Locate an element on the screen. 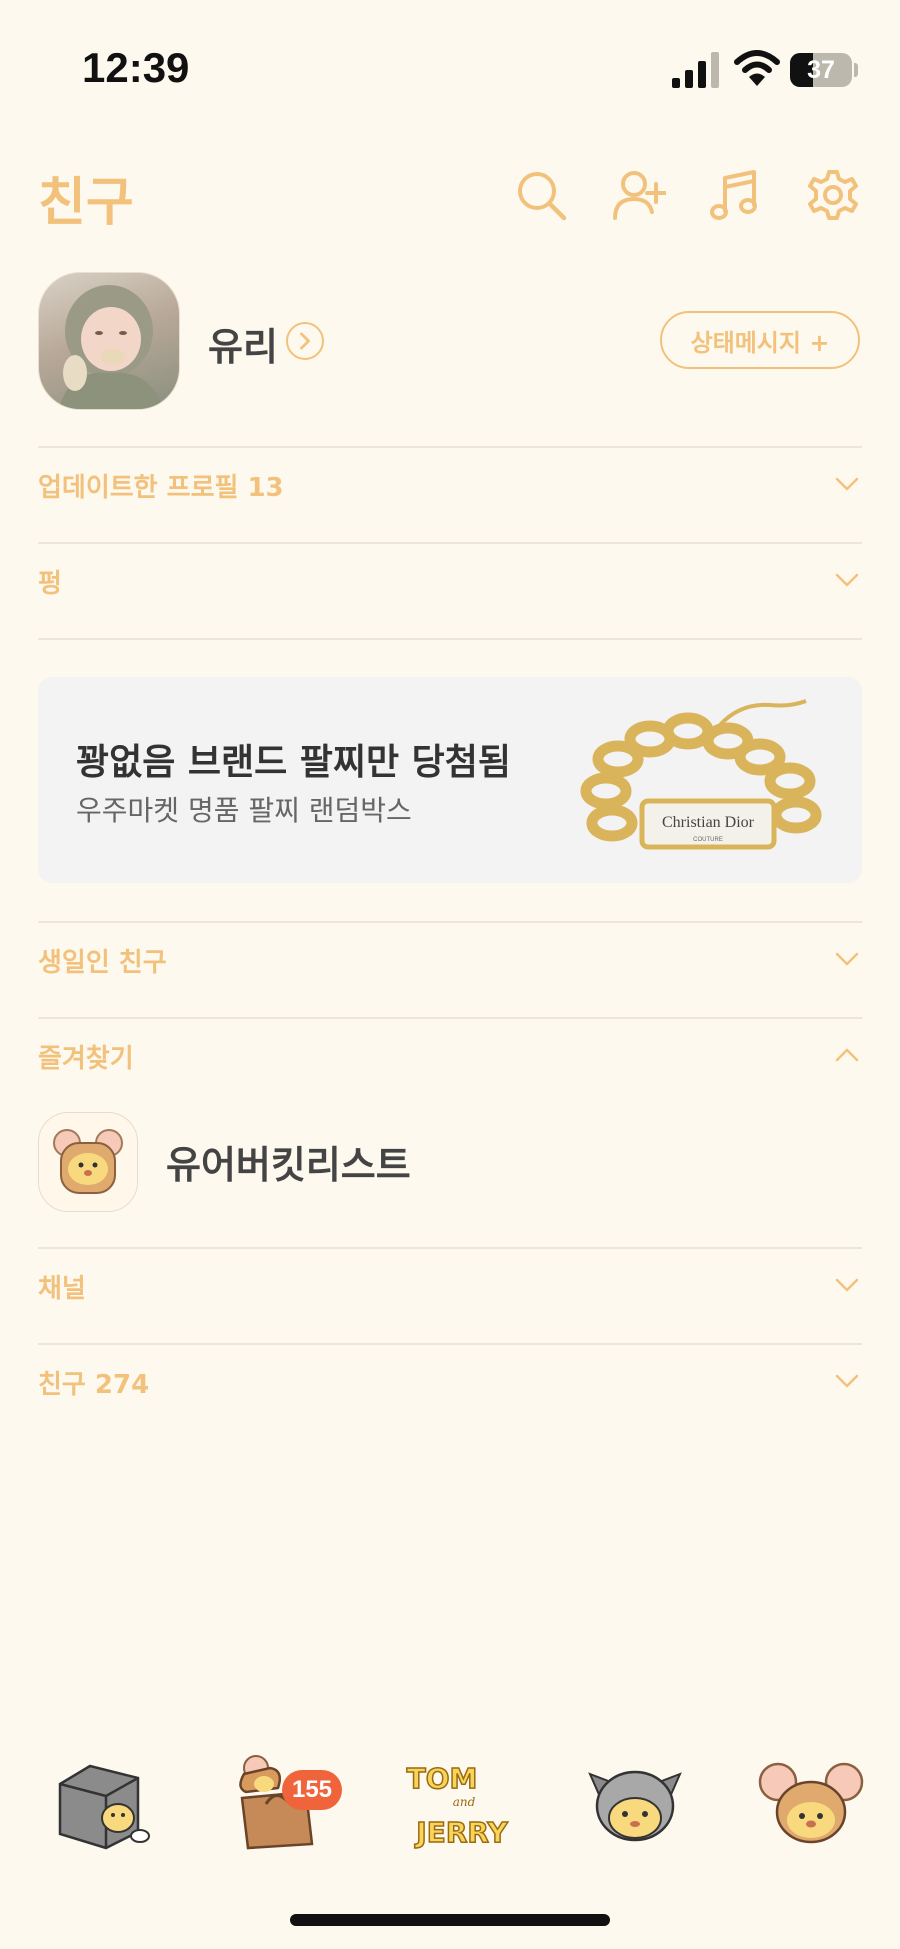  tom-and-jerry-logo: TOM and JERRY is located at coordinates (457, 1805).